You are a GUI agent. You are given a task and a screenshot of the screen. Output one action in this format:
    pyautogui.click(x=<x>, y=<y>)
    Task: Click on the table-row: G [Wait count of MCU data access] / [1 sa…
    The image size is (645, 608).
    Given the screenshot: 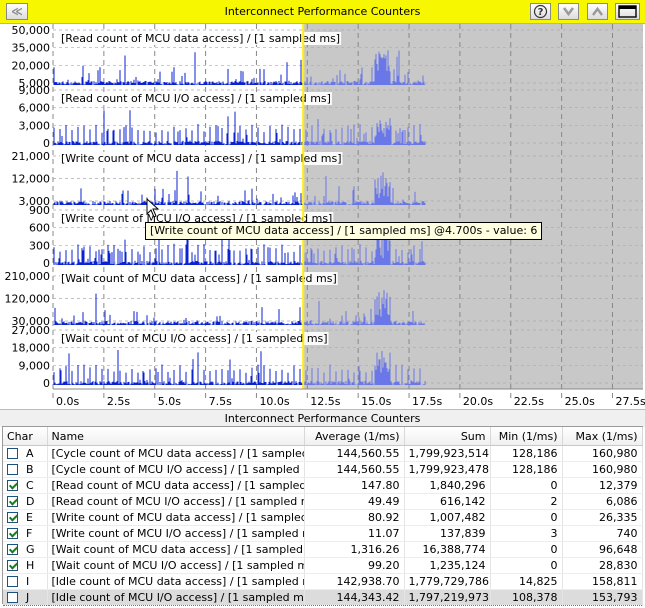 What is the action you would take?
    pyautogui.click(x=323, y=549)
    